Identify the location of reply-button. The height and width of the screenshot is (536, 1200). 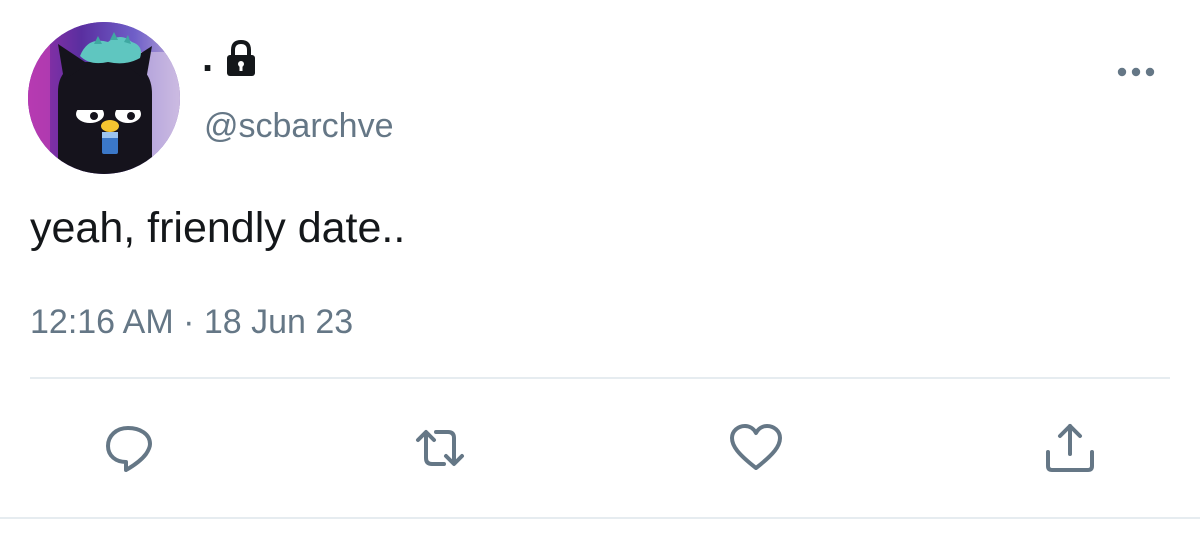
(128, 448).